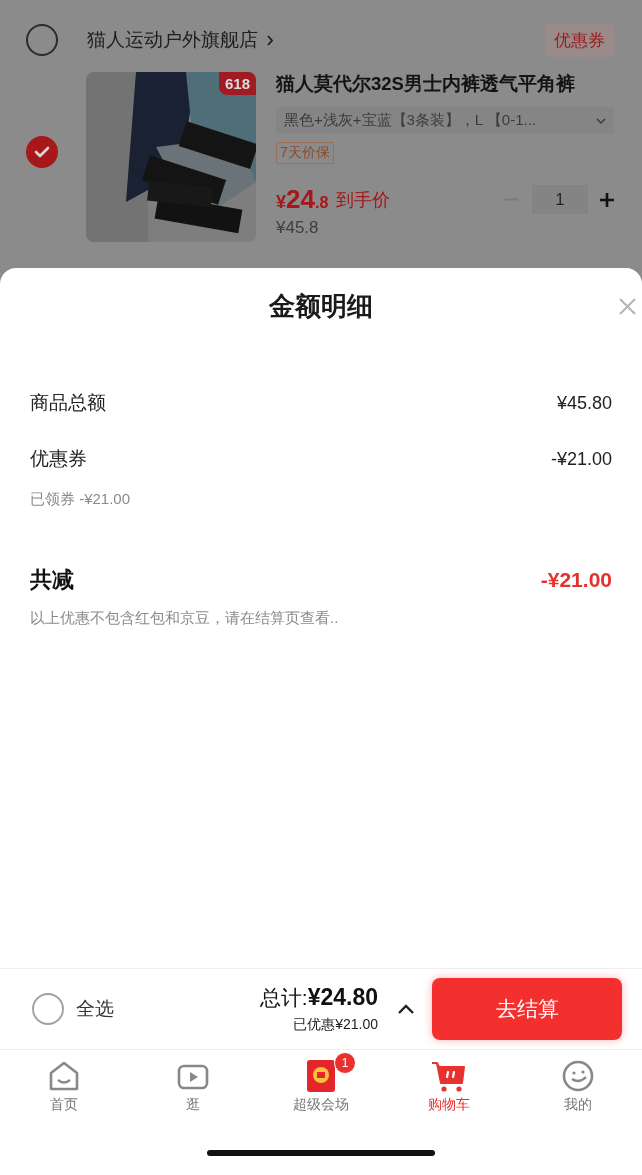  I want to click on tab-item: 1 超级会场, so click(321, 1090).